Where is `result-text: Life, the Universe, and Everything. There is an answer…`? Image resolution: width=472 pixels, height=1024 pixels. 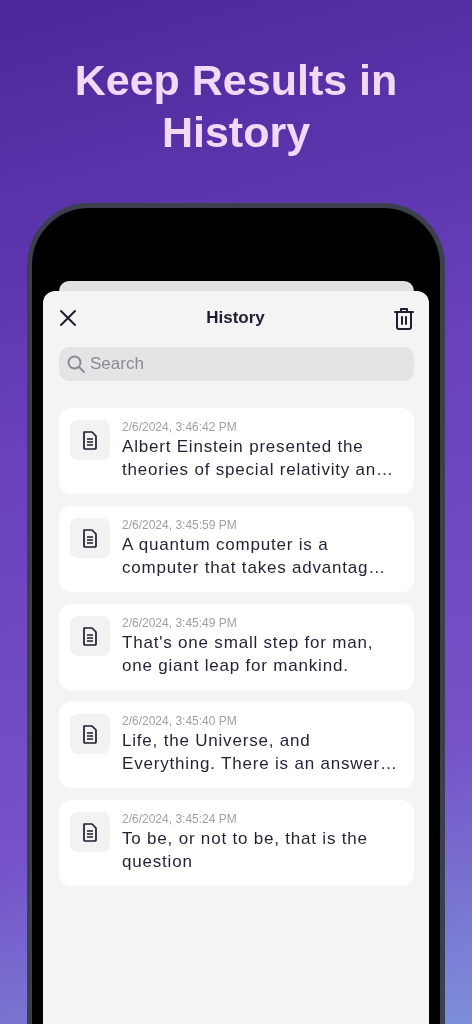 result-text: Life, the Universe, and Everything. There is an answer… is located at coordinates (260, 752).